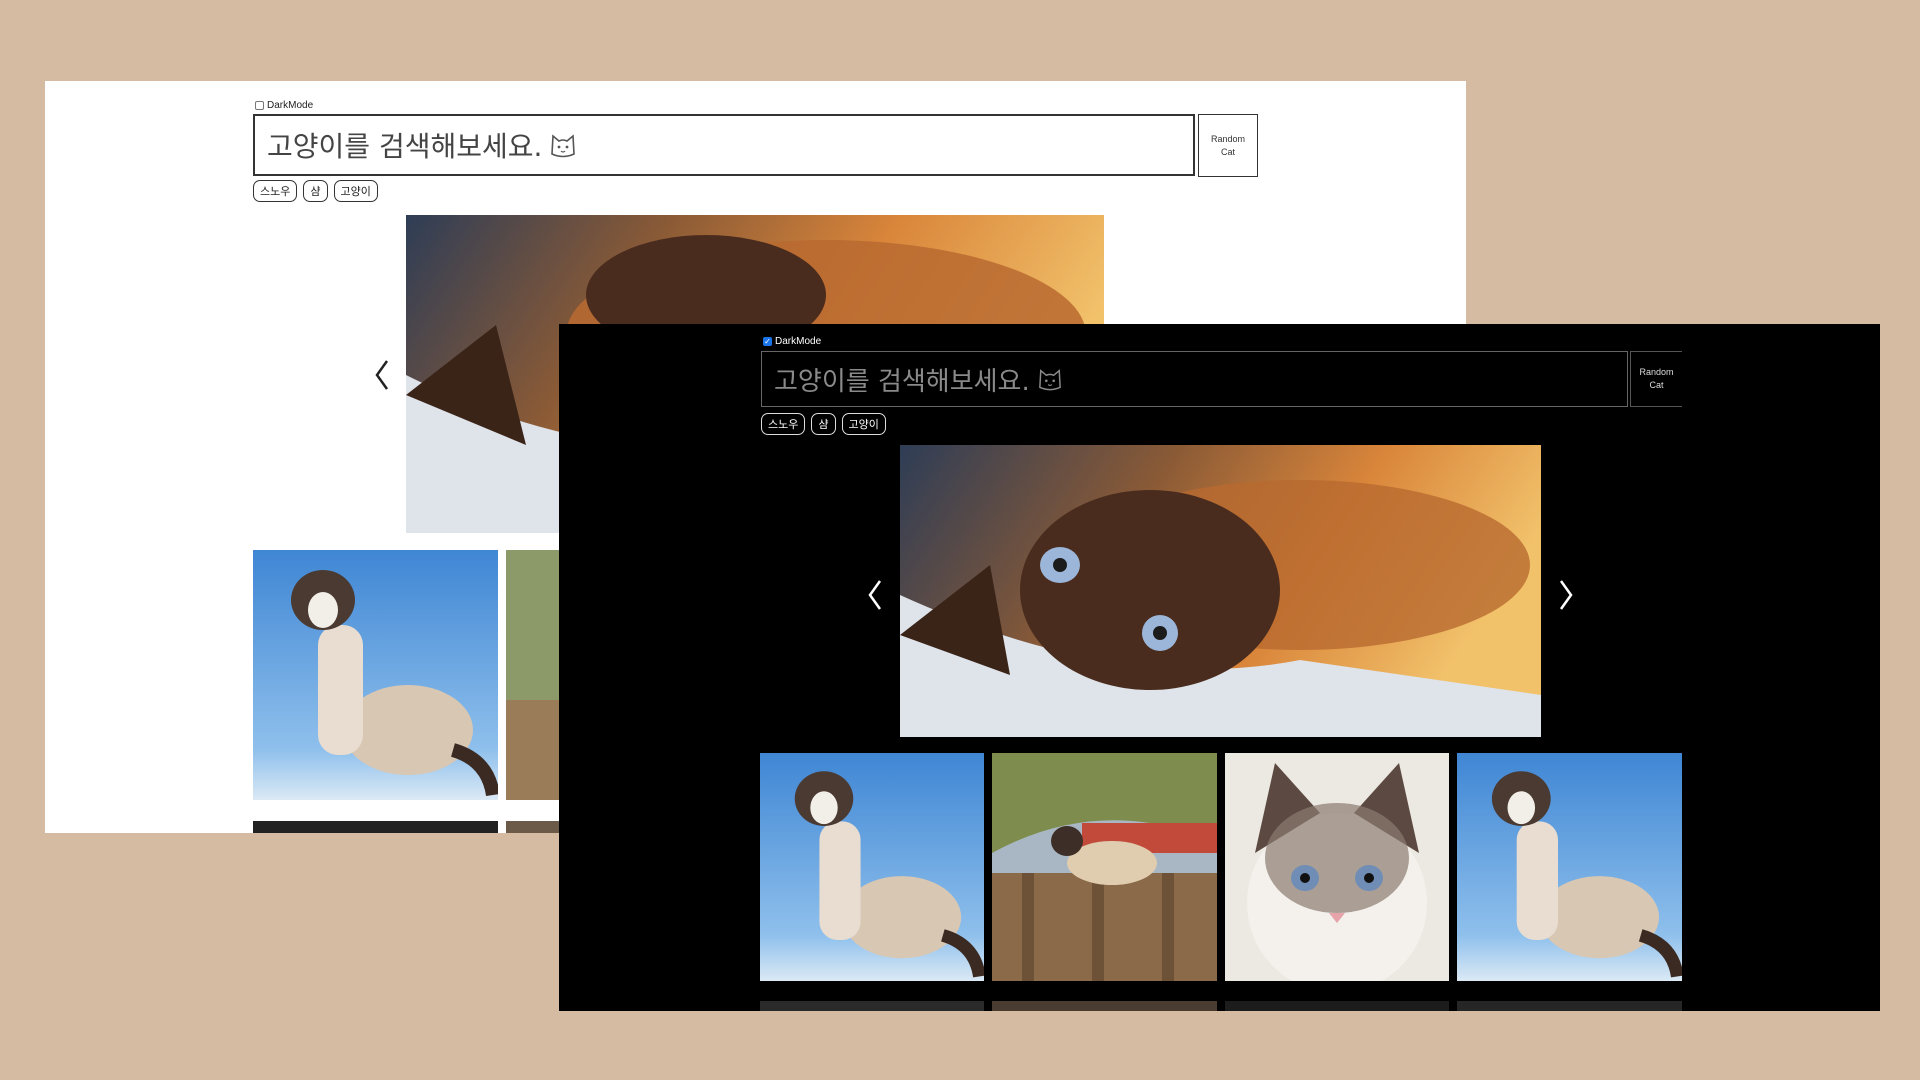 The width and height of the screenshot is (1920, 1080). What do you see at coordinates (1220, 591) in the screenshot?
I see `carousel-image` at bounding box center [1220, 591].